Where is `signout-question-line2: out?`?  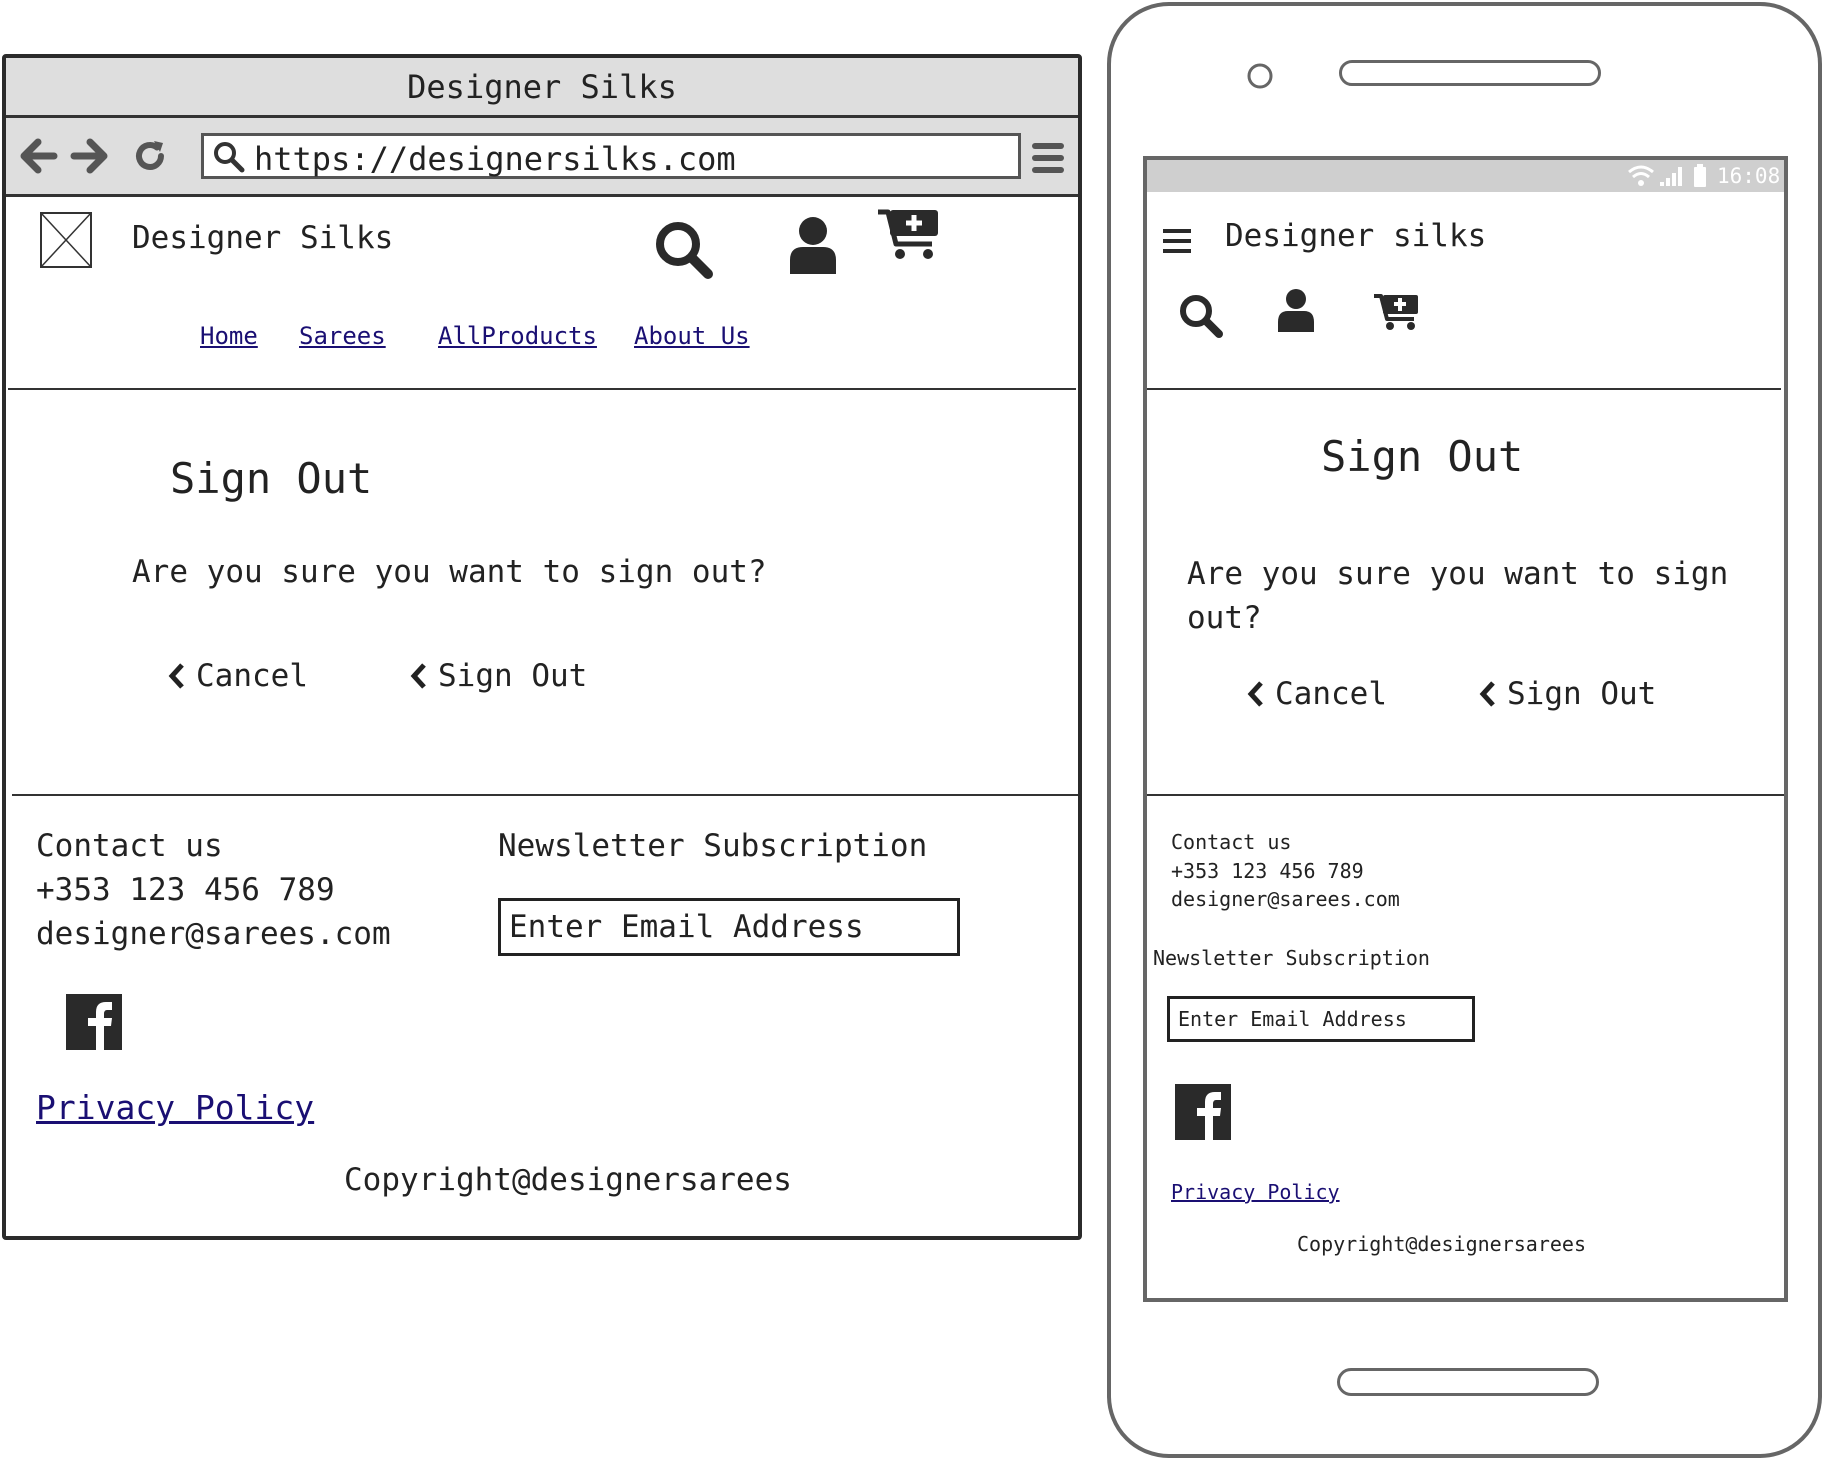 signout-question-line2: out? is located at coordinates (1224, 618).